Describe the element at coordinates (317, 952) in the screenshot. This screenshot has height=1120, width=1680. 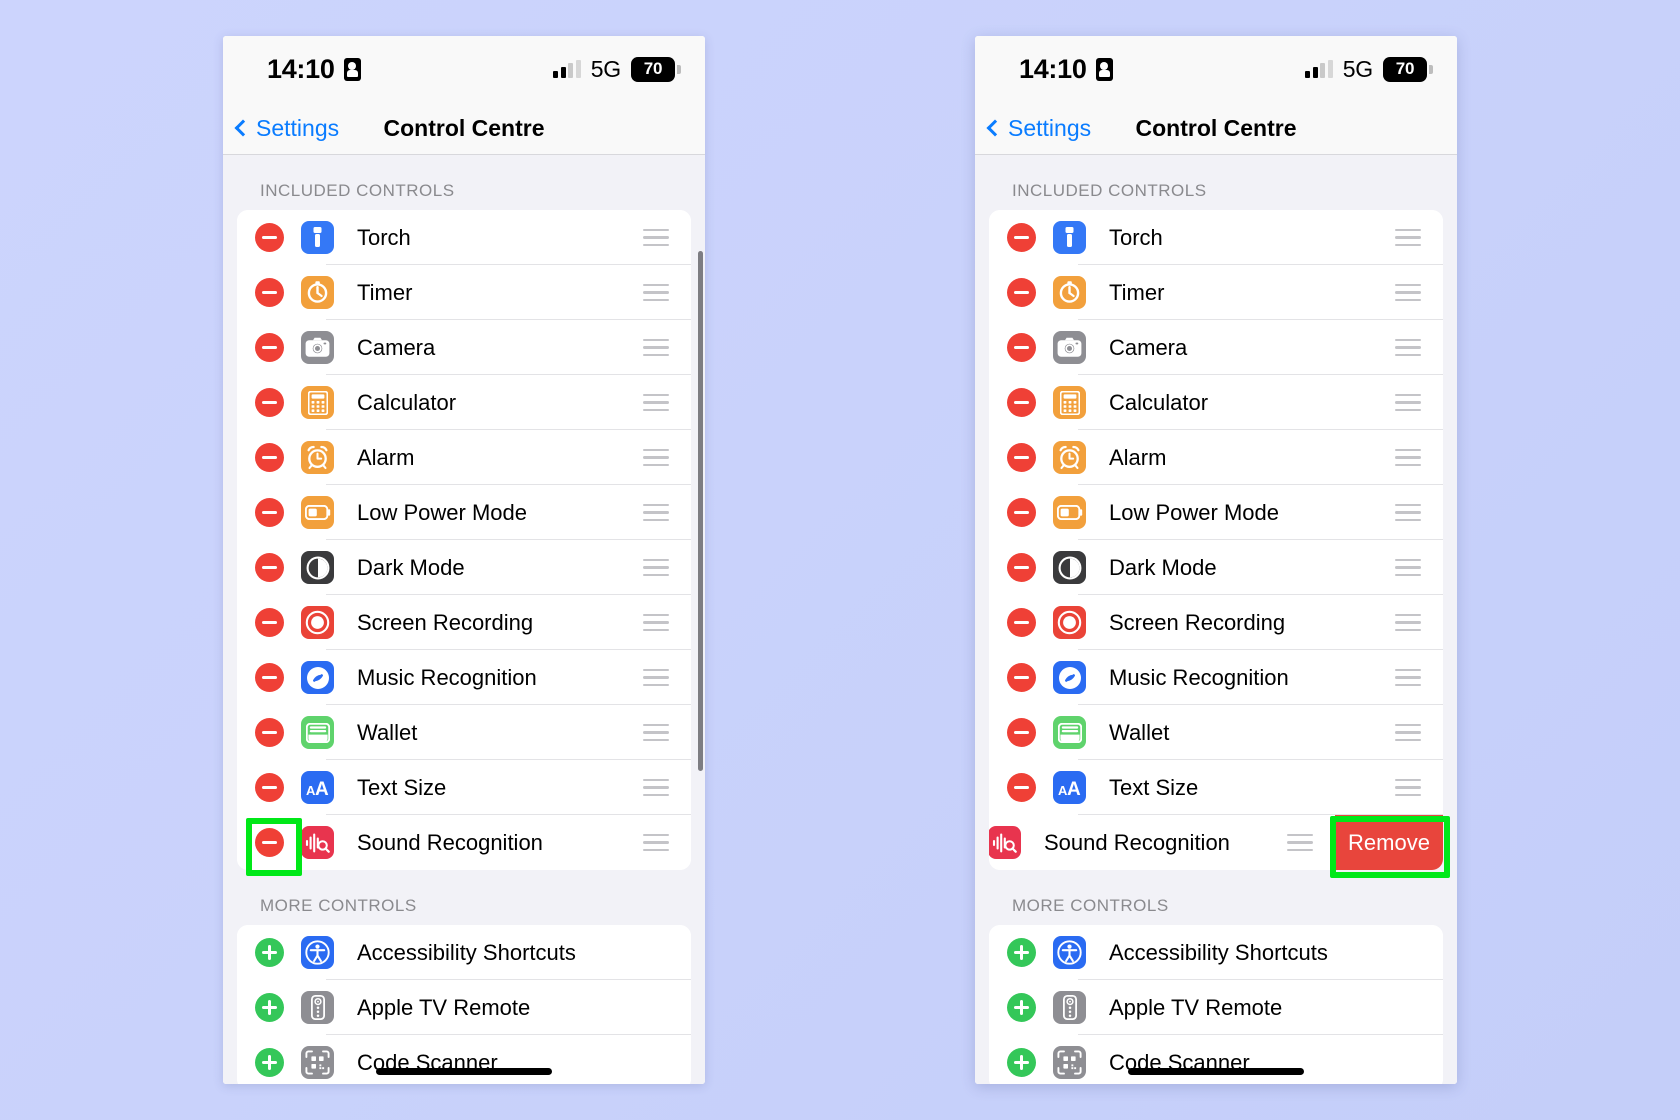
I see `accessibility-icon` at that location.